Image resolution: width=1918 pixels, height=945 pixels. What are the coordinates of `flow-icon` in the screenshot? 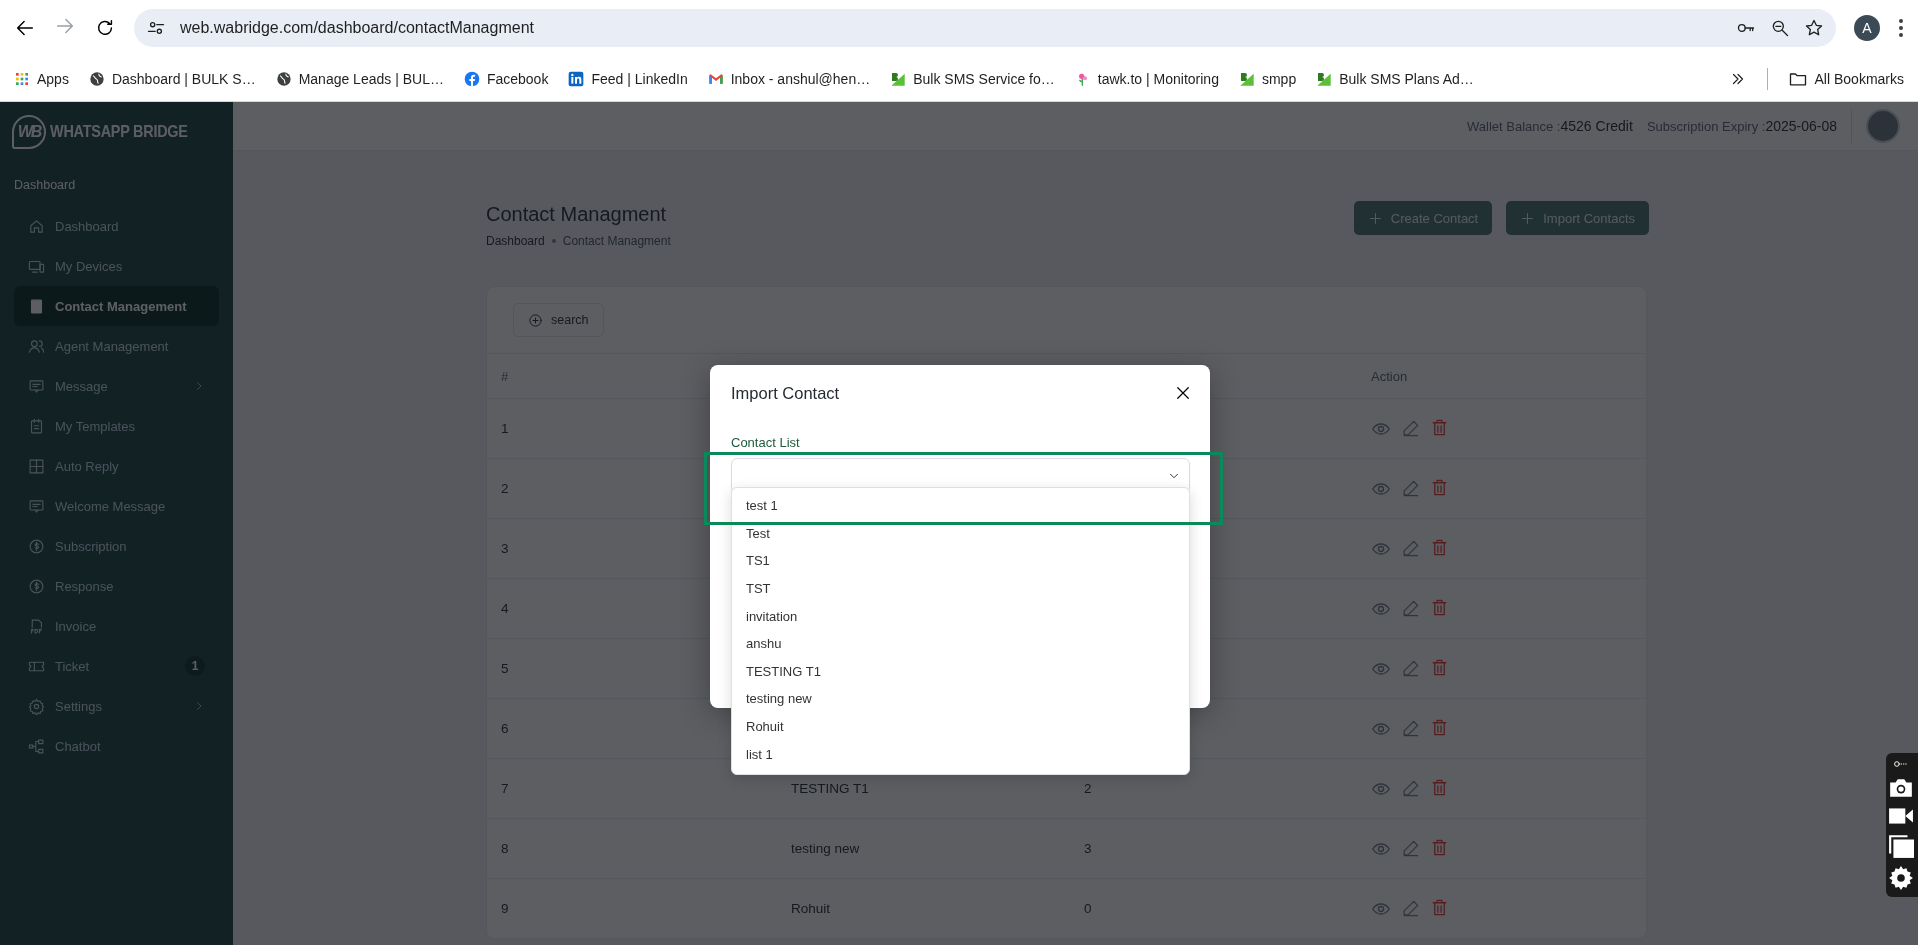 It's located at (36, 746).